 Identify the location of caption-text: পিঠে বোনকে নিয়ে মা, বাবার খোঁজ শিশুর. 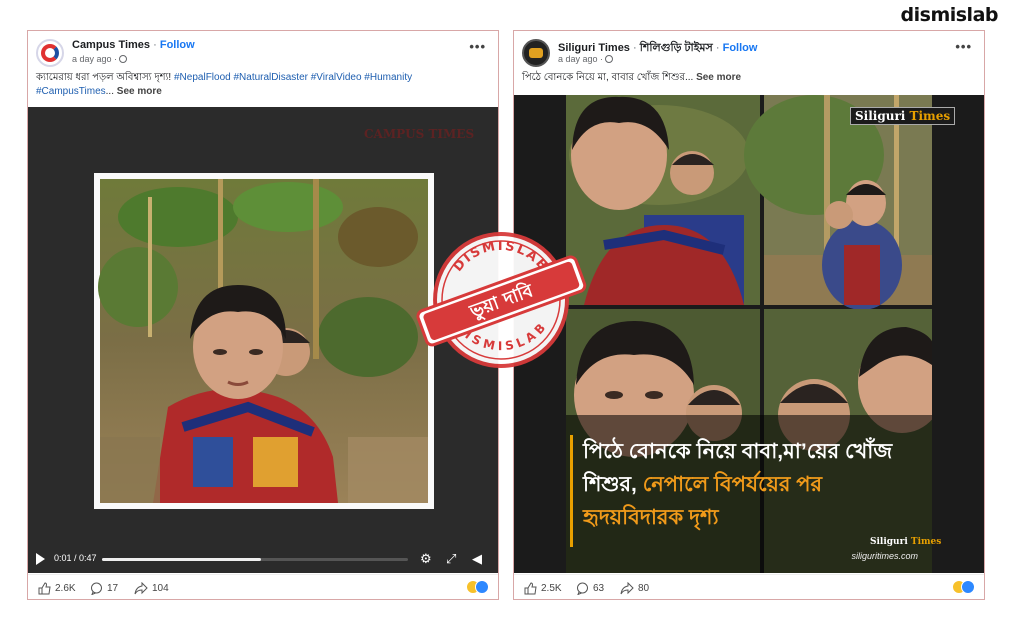
(603, 77).